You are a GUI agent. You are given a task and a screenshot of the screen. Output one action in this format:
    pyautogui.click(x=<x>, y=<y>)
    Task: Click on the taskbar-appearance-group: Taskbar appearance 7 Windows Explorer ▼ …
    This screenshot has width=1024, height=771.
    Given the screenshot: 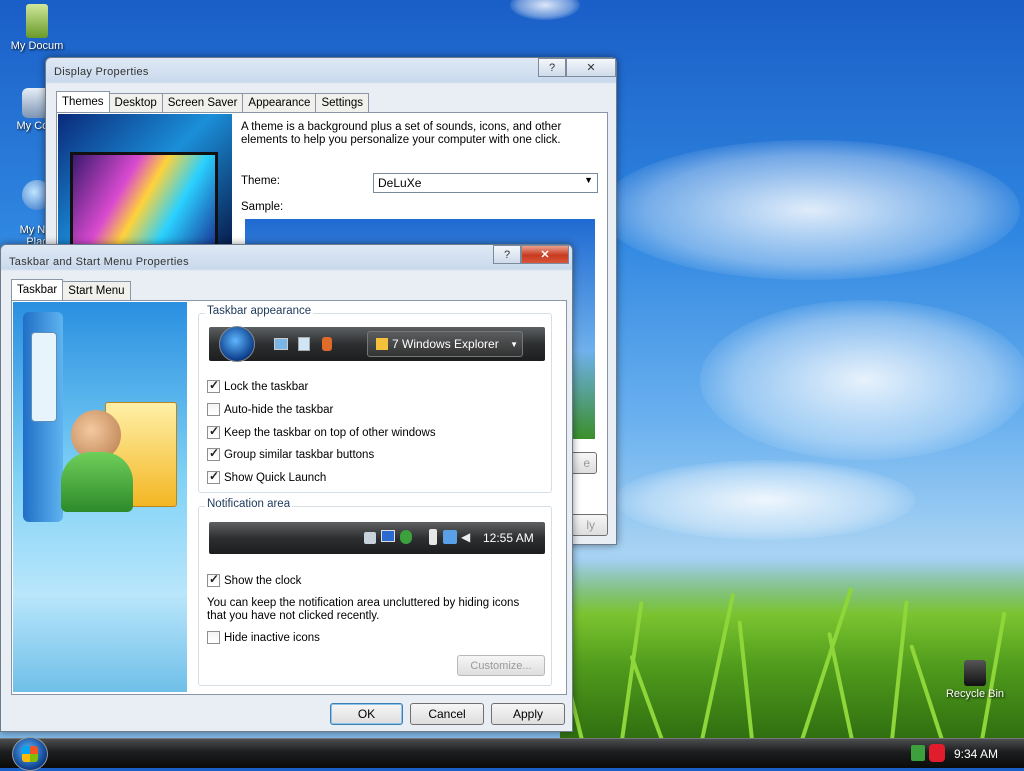 What is the action you would take?
    pyautogui.click(x=375, y=399)
    